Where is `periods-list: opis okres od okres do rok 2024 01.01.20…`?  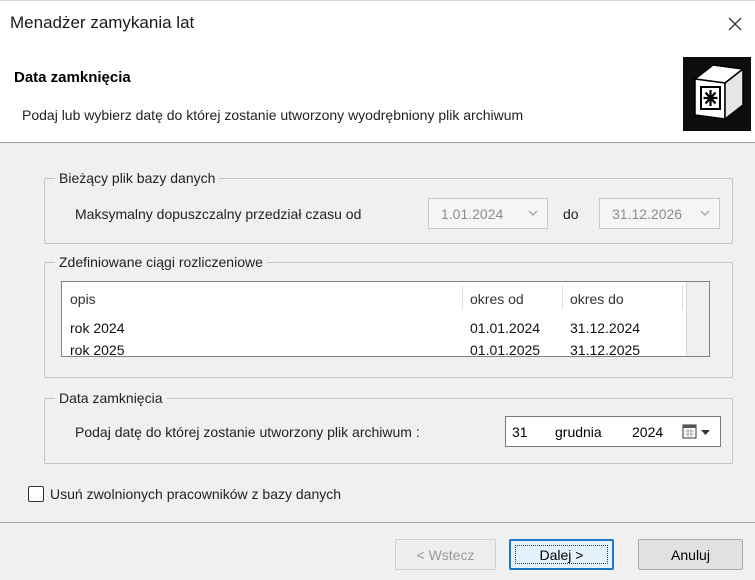
periods-list: opis okres od okres do rok 2024 01.01.20… is located at coordinates (385, 319).